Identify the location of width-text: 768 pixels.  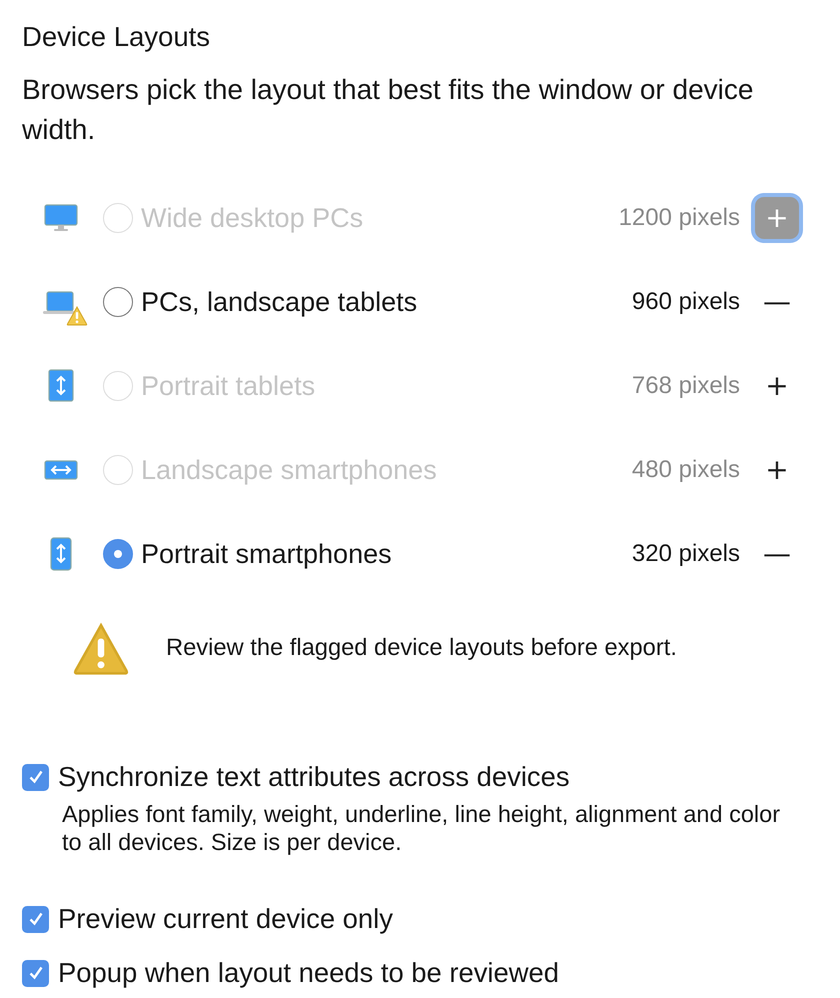
(685, 386).